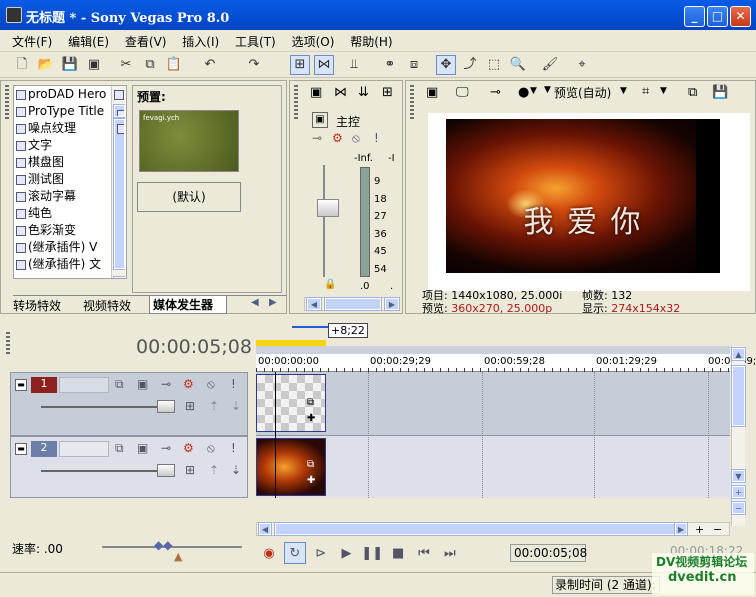  I want to click on scroll-down-icon: ▼, so click(119, 277).